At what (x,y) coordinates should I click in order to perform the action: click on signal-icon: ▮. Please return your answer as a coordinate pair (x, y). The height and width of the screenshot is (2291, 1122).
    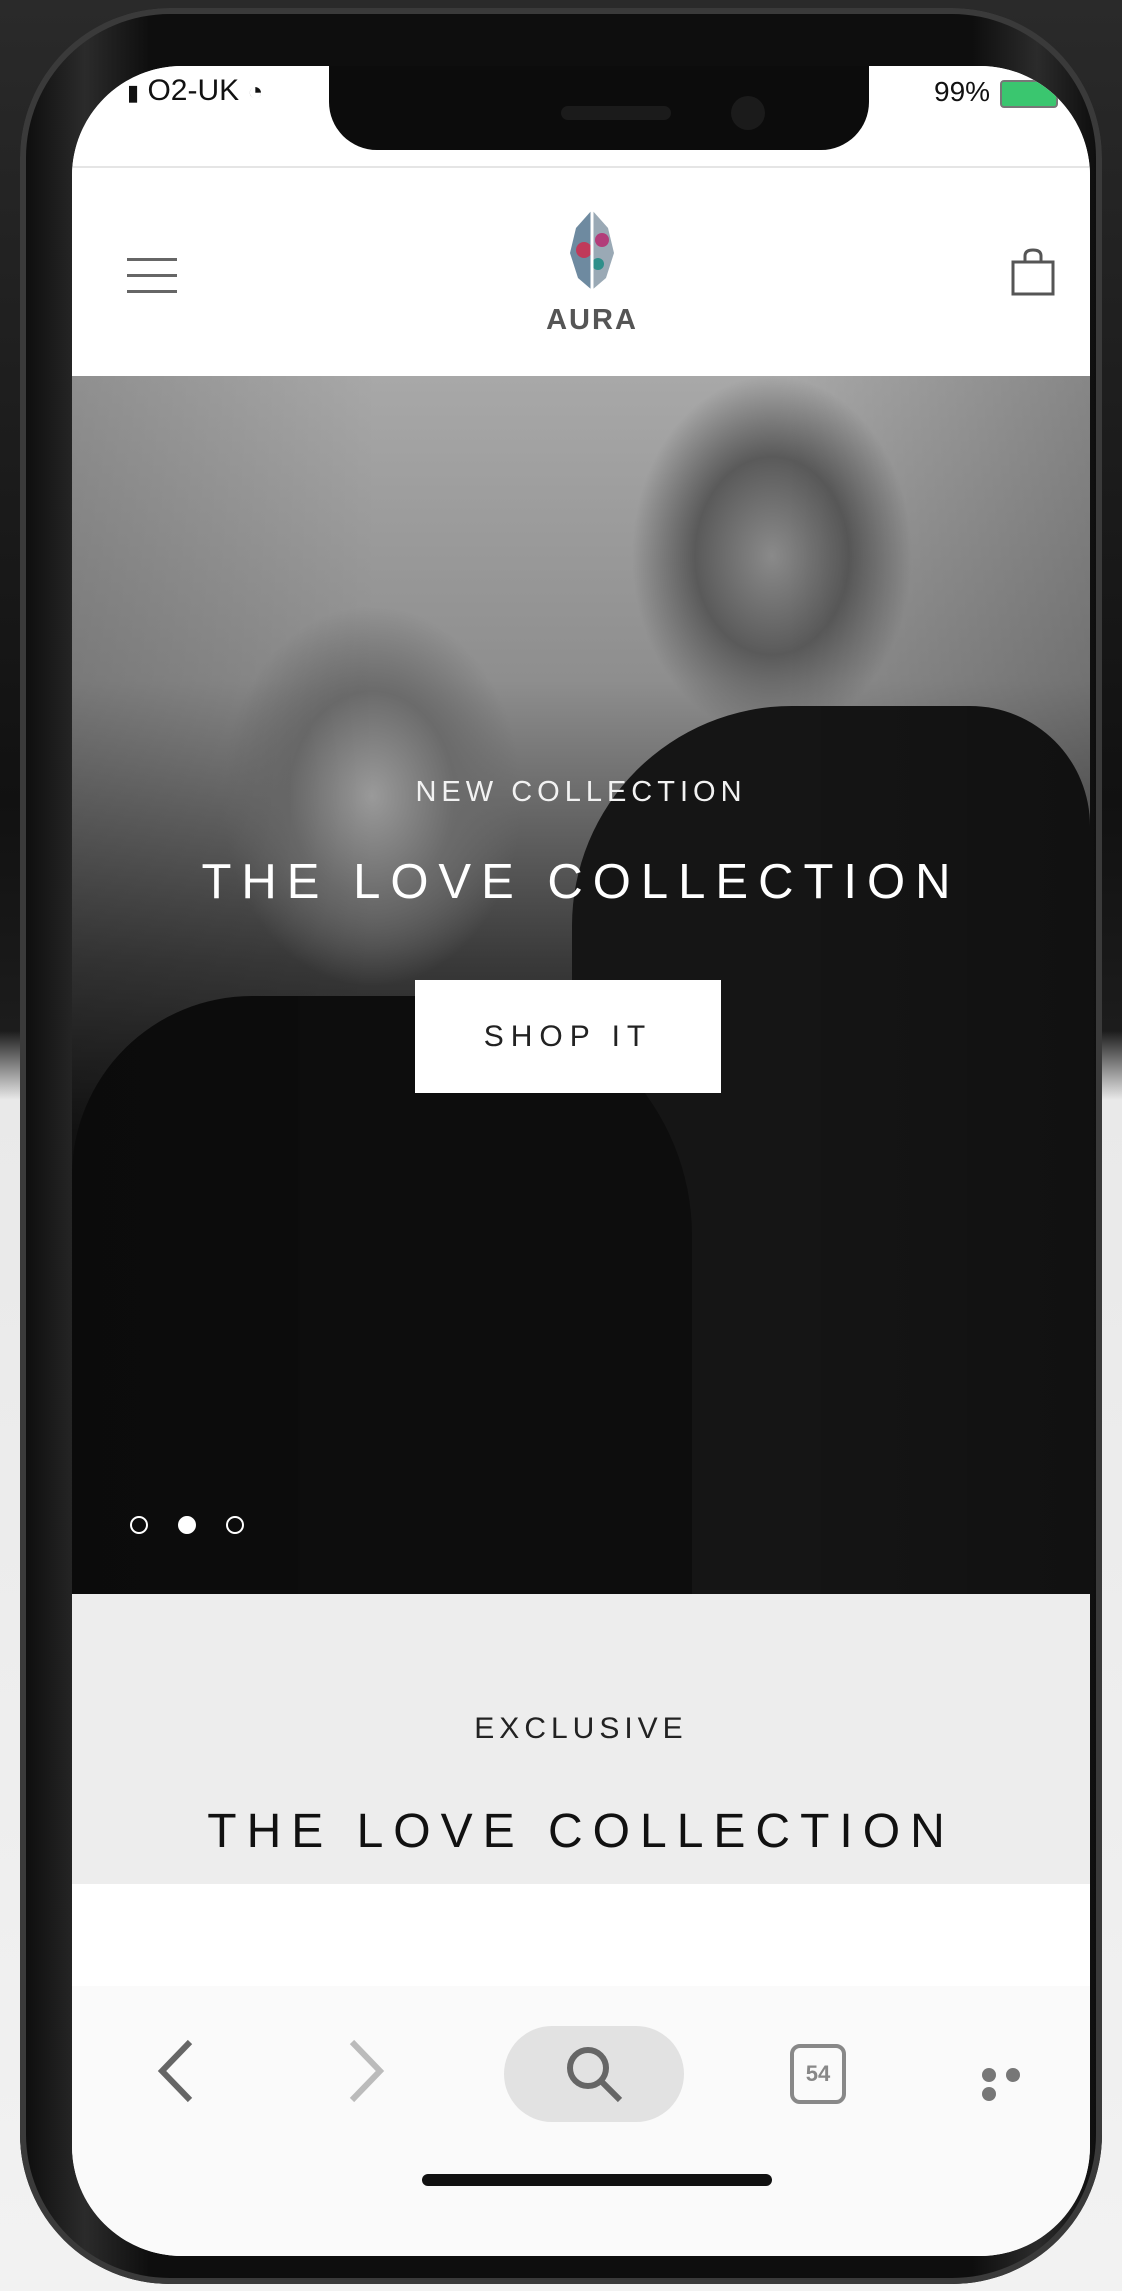
    Looking at the image, I should click on (133, 92).